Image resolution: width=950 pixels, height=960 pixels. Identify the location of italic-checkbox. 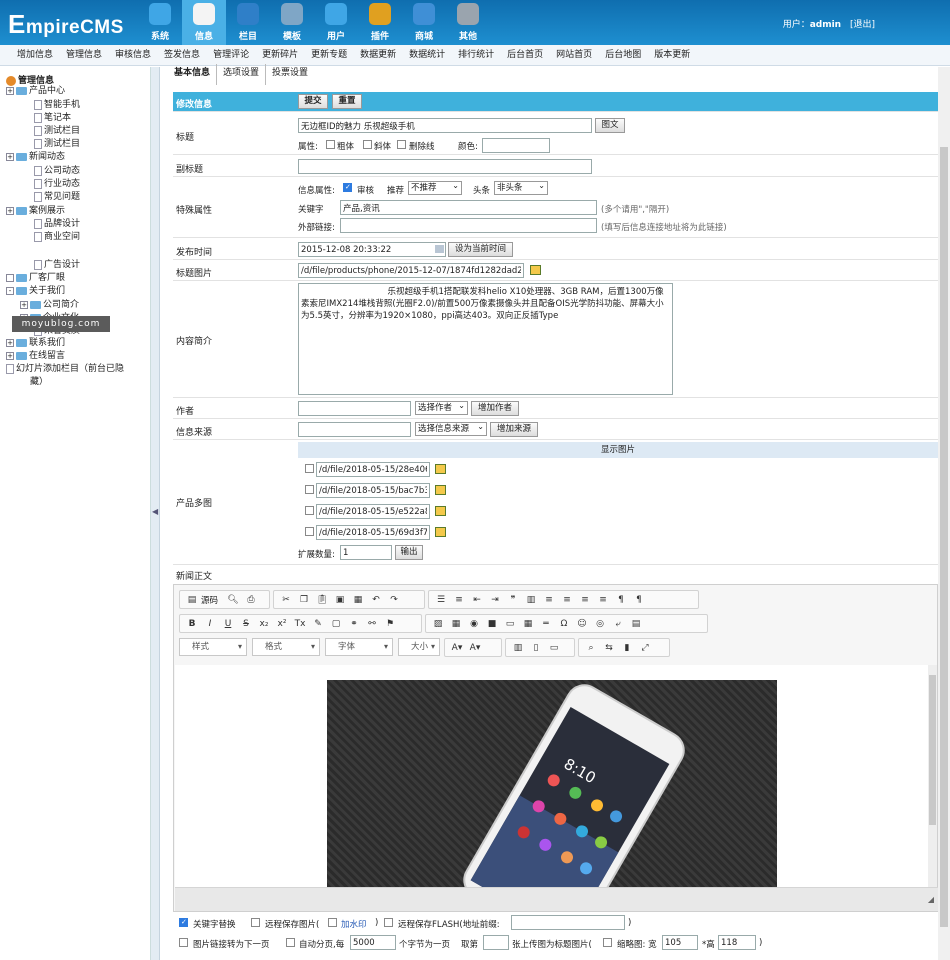
(367, 144).